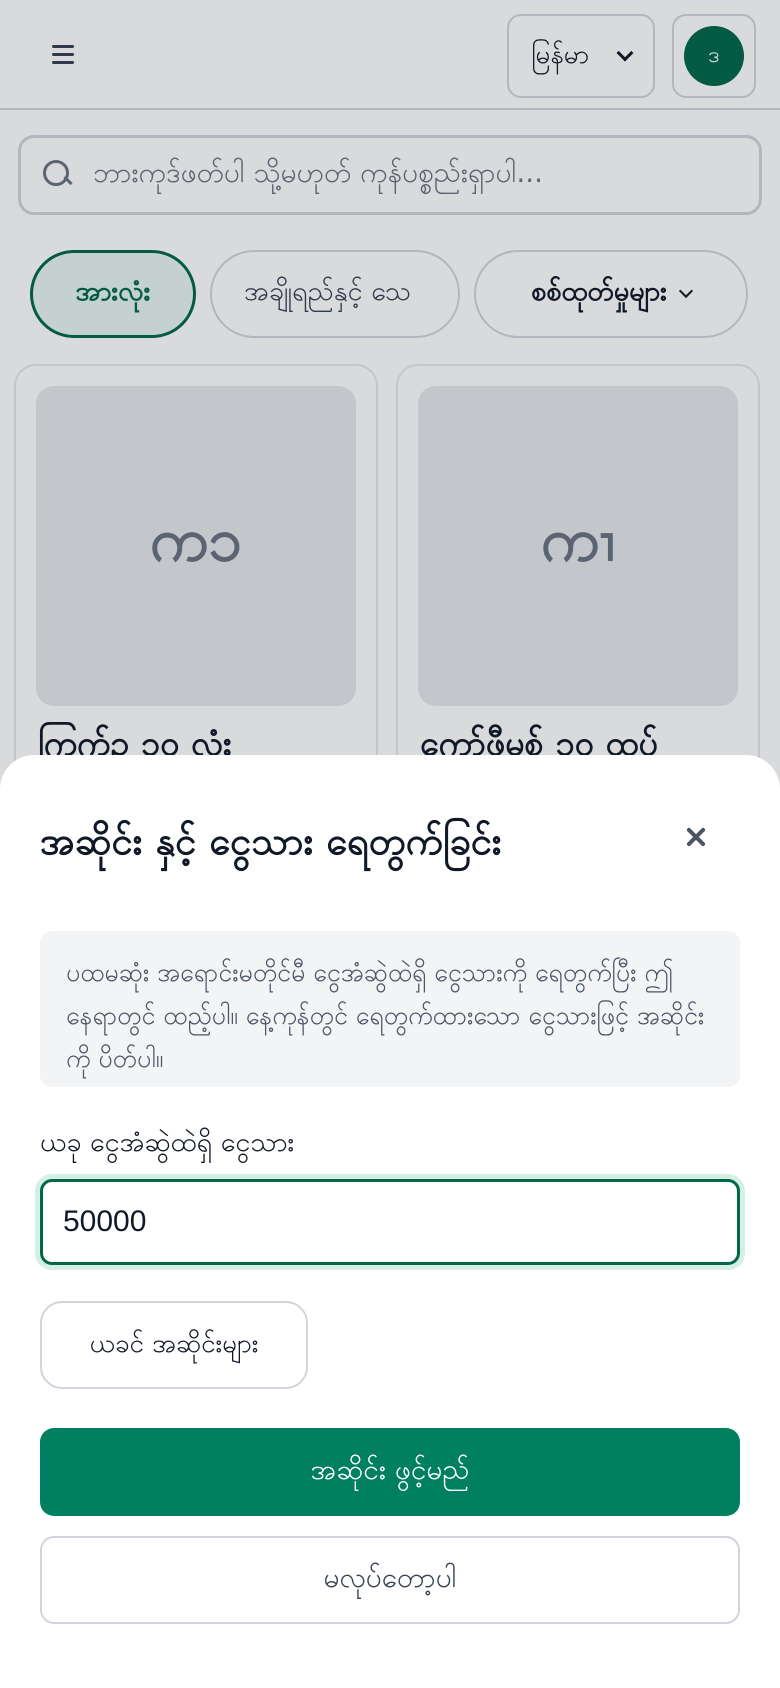 Image resolution: width=780 pixels, height=1688 pixels. I want to click on sheet-title: အဆိုင်း နှင့် ငွေသား ရေတွက်ခြင်း, so click(271, 841).